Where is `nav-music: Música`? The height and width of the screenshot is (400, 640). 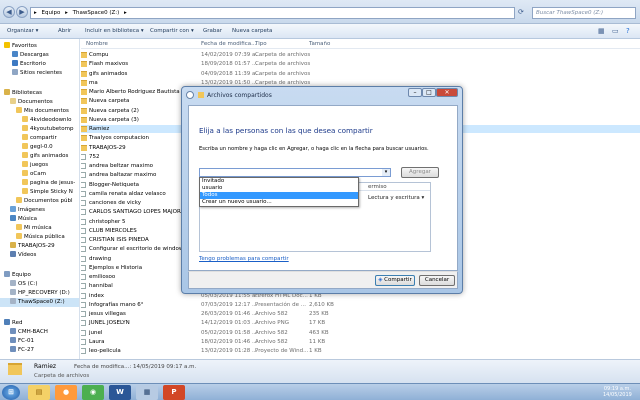 nav-music: Música is located at coordinates (23, 219).